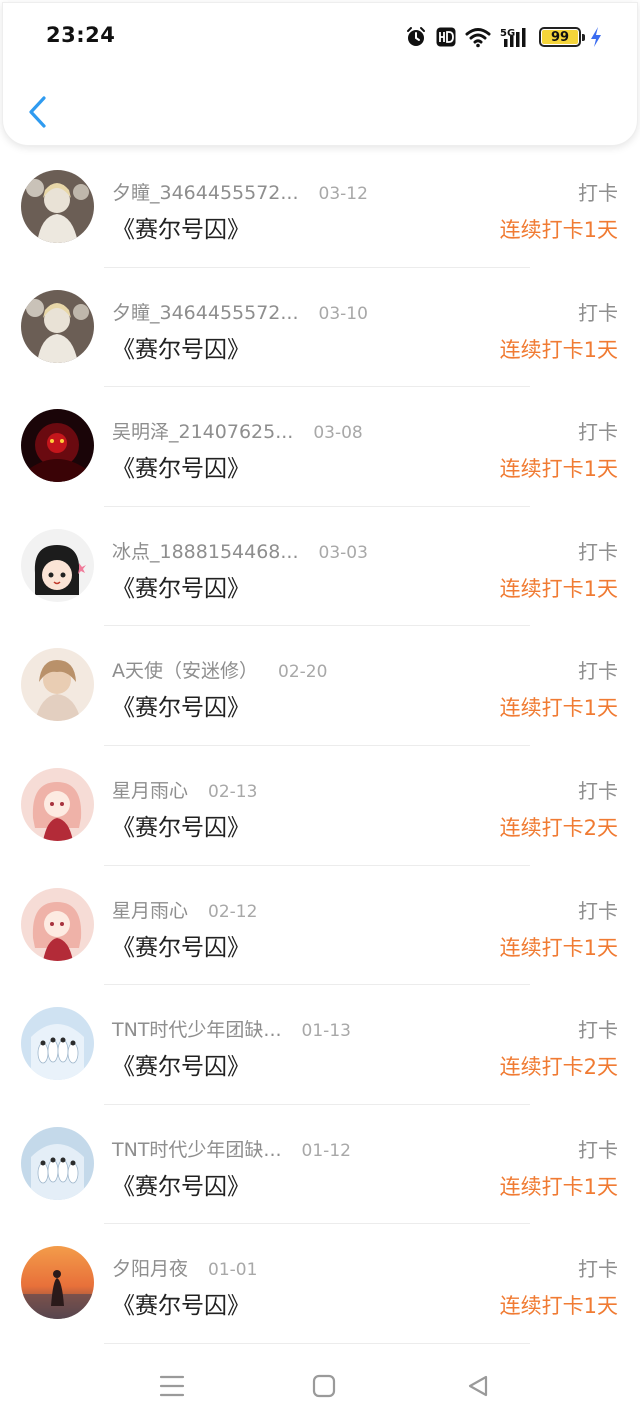 The image size is (640, 1422). Describe the element at coordinates (320, 208) in the screenshot. I see `list-item: 夕瞳_3464455572... 03-12 《赛尔号囚》 打卡 连续打卡1天` at that location.